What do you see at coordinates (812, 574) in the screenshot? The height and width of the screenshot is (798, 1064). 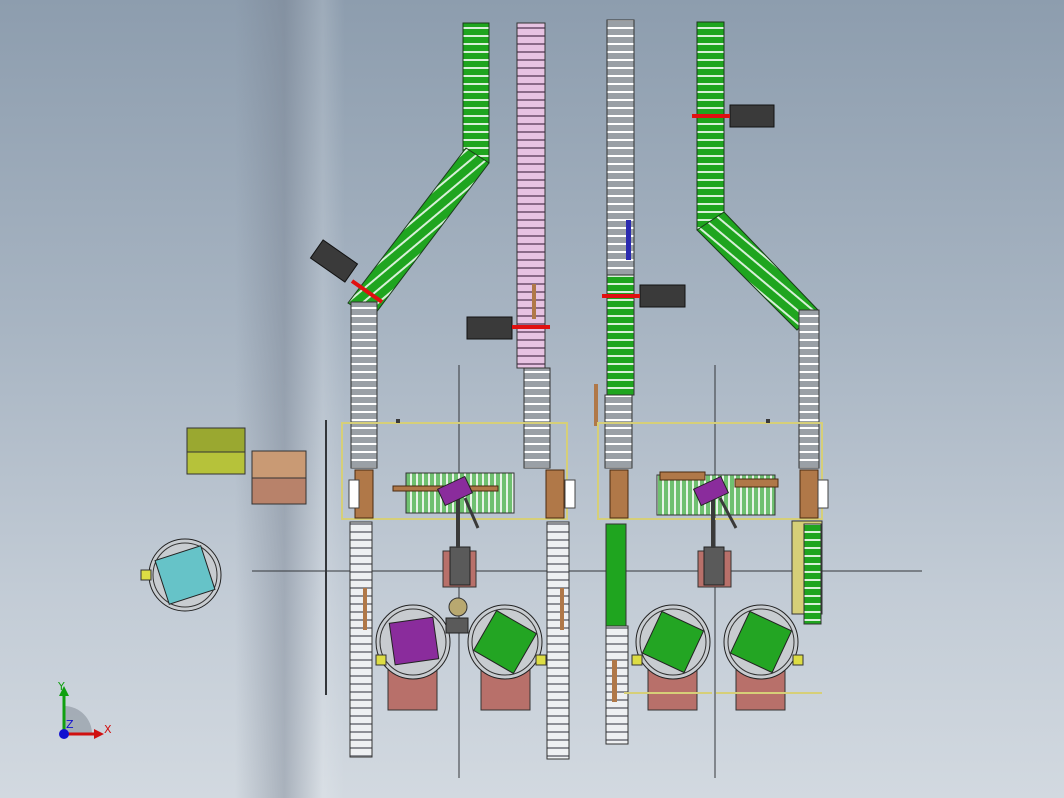 I see `green-grid-inner` at bounding box center [812, 574].